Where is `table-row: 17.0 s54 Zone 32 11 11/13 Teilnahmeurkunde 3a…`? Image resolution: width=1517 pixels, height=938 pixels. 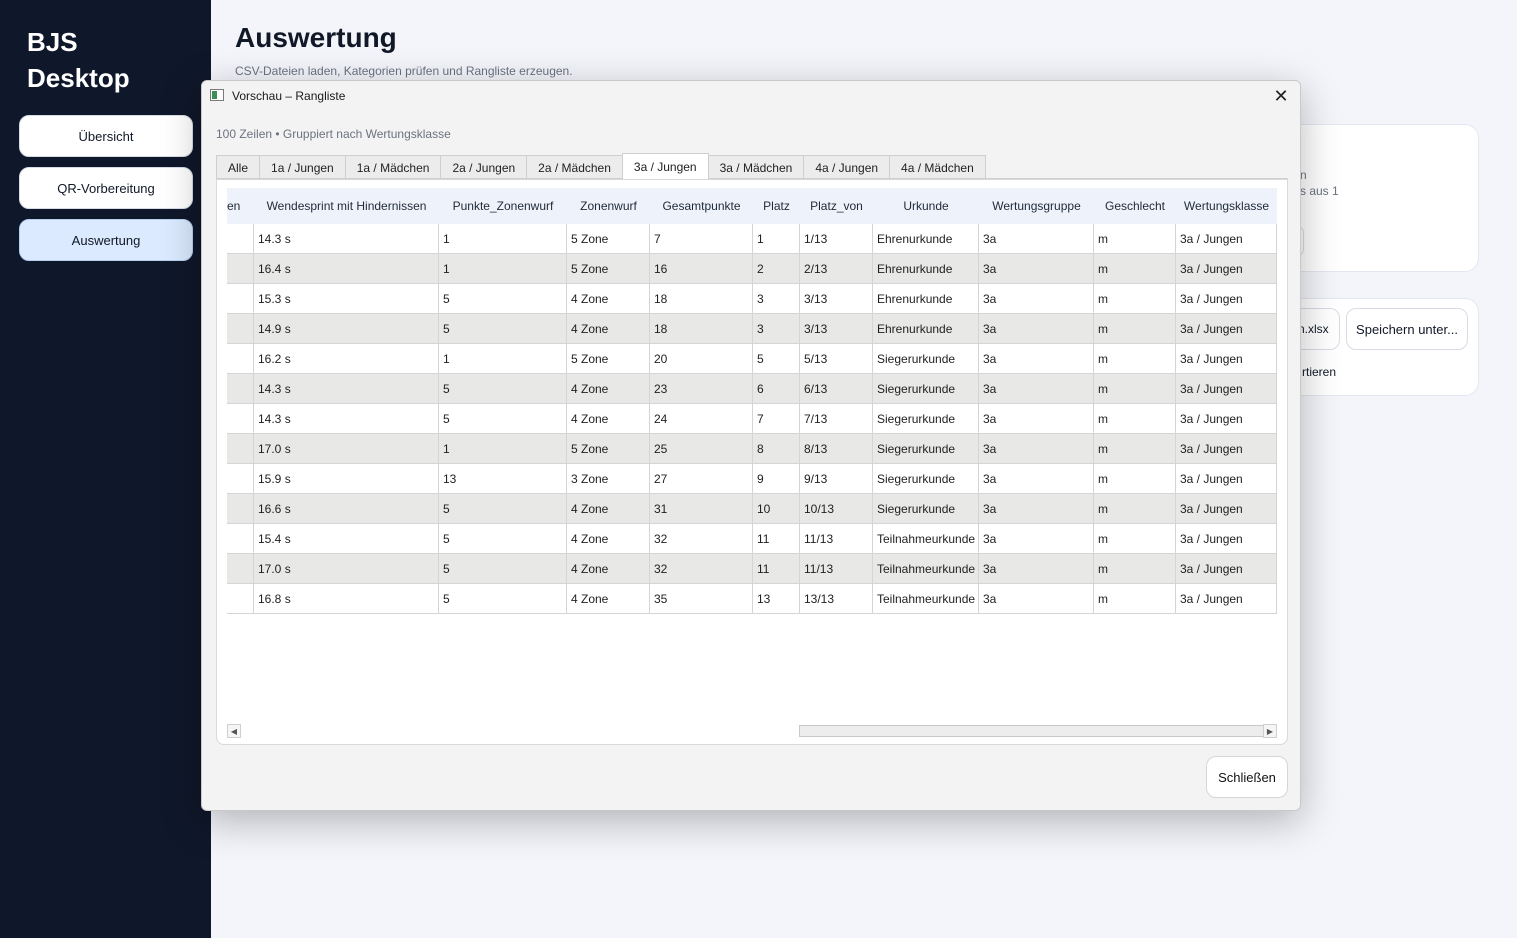 table-row: 17.0 s54 Zone 32 11 11/13 Teilnahmeurkunde 3a… is located at coordinates (752, 569).